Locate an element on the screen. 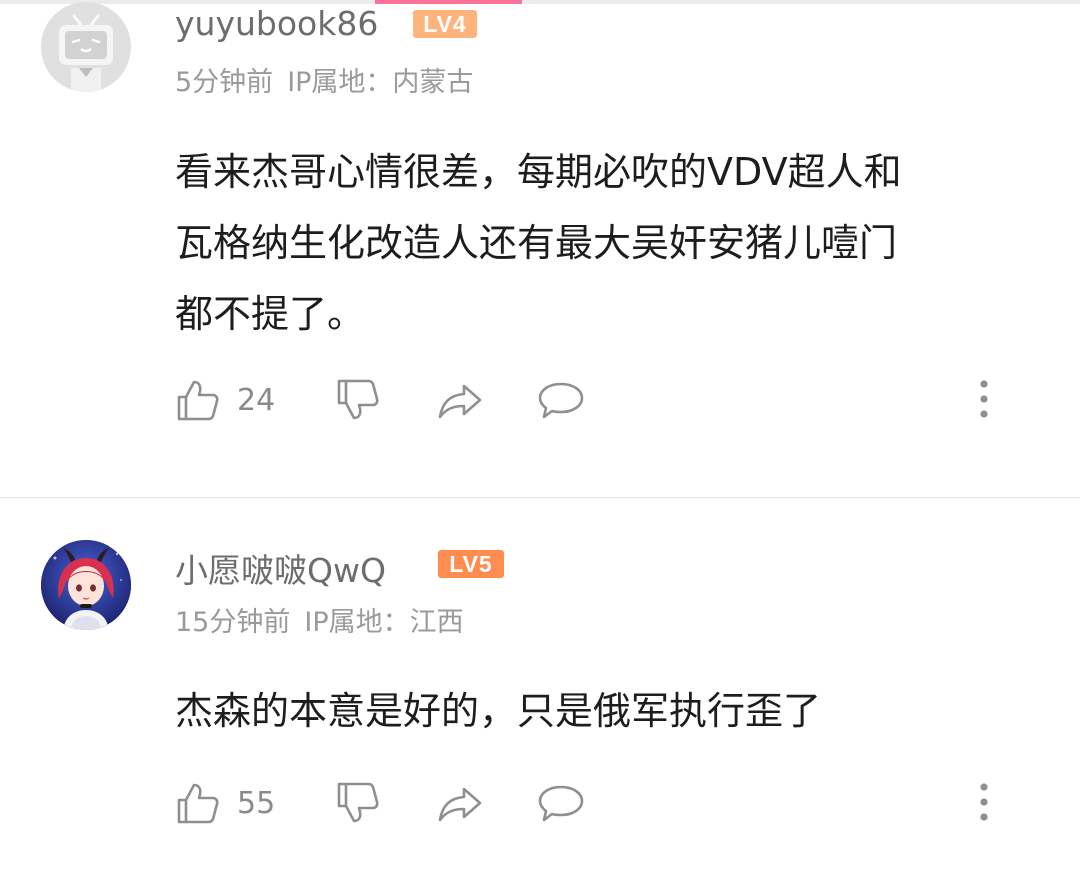  level-text: LV4 is located at coordinates (444, 24).